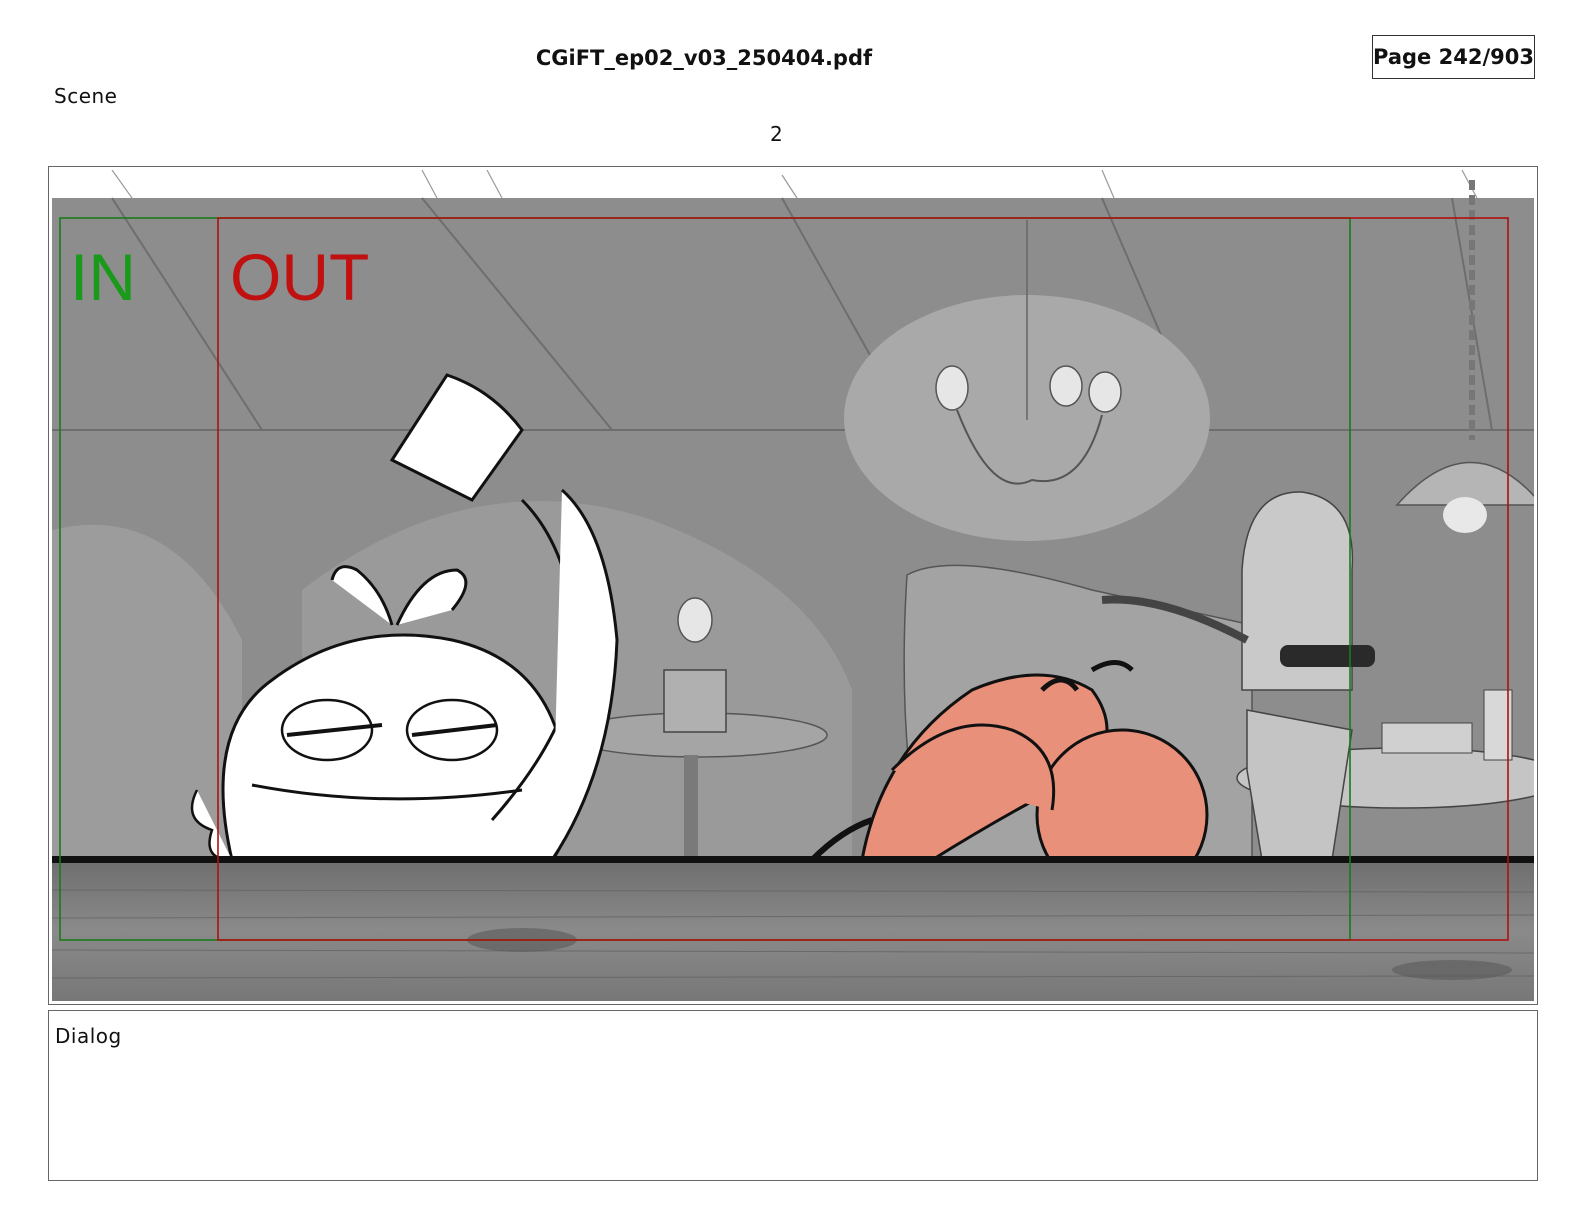  I want to click on bar-counter, so click(793, 930).